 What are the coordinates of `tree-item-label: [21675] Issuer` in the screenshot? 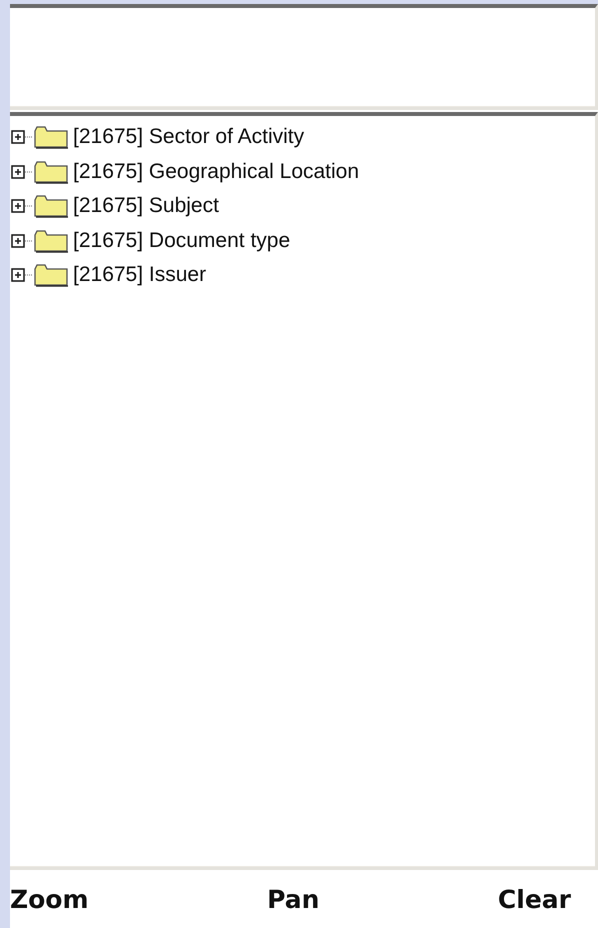 It's located at (139, 275).